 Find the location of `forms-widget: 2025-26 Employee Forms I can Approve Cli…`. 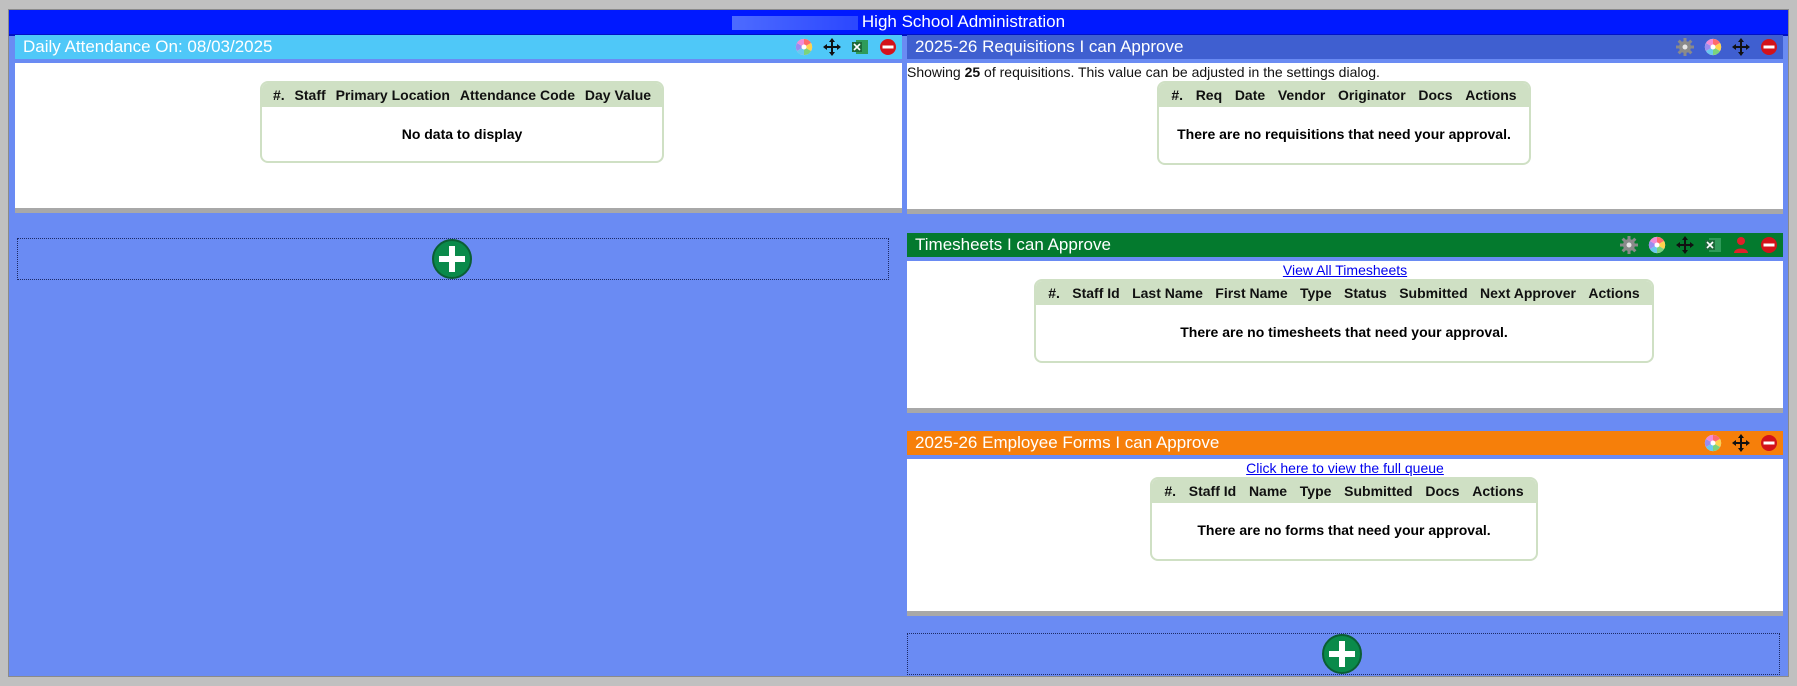

forms-widget: 2025-26 Employee Forms I can Approve Cli… is located at coordinates (1345, 523).